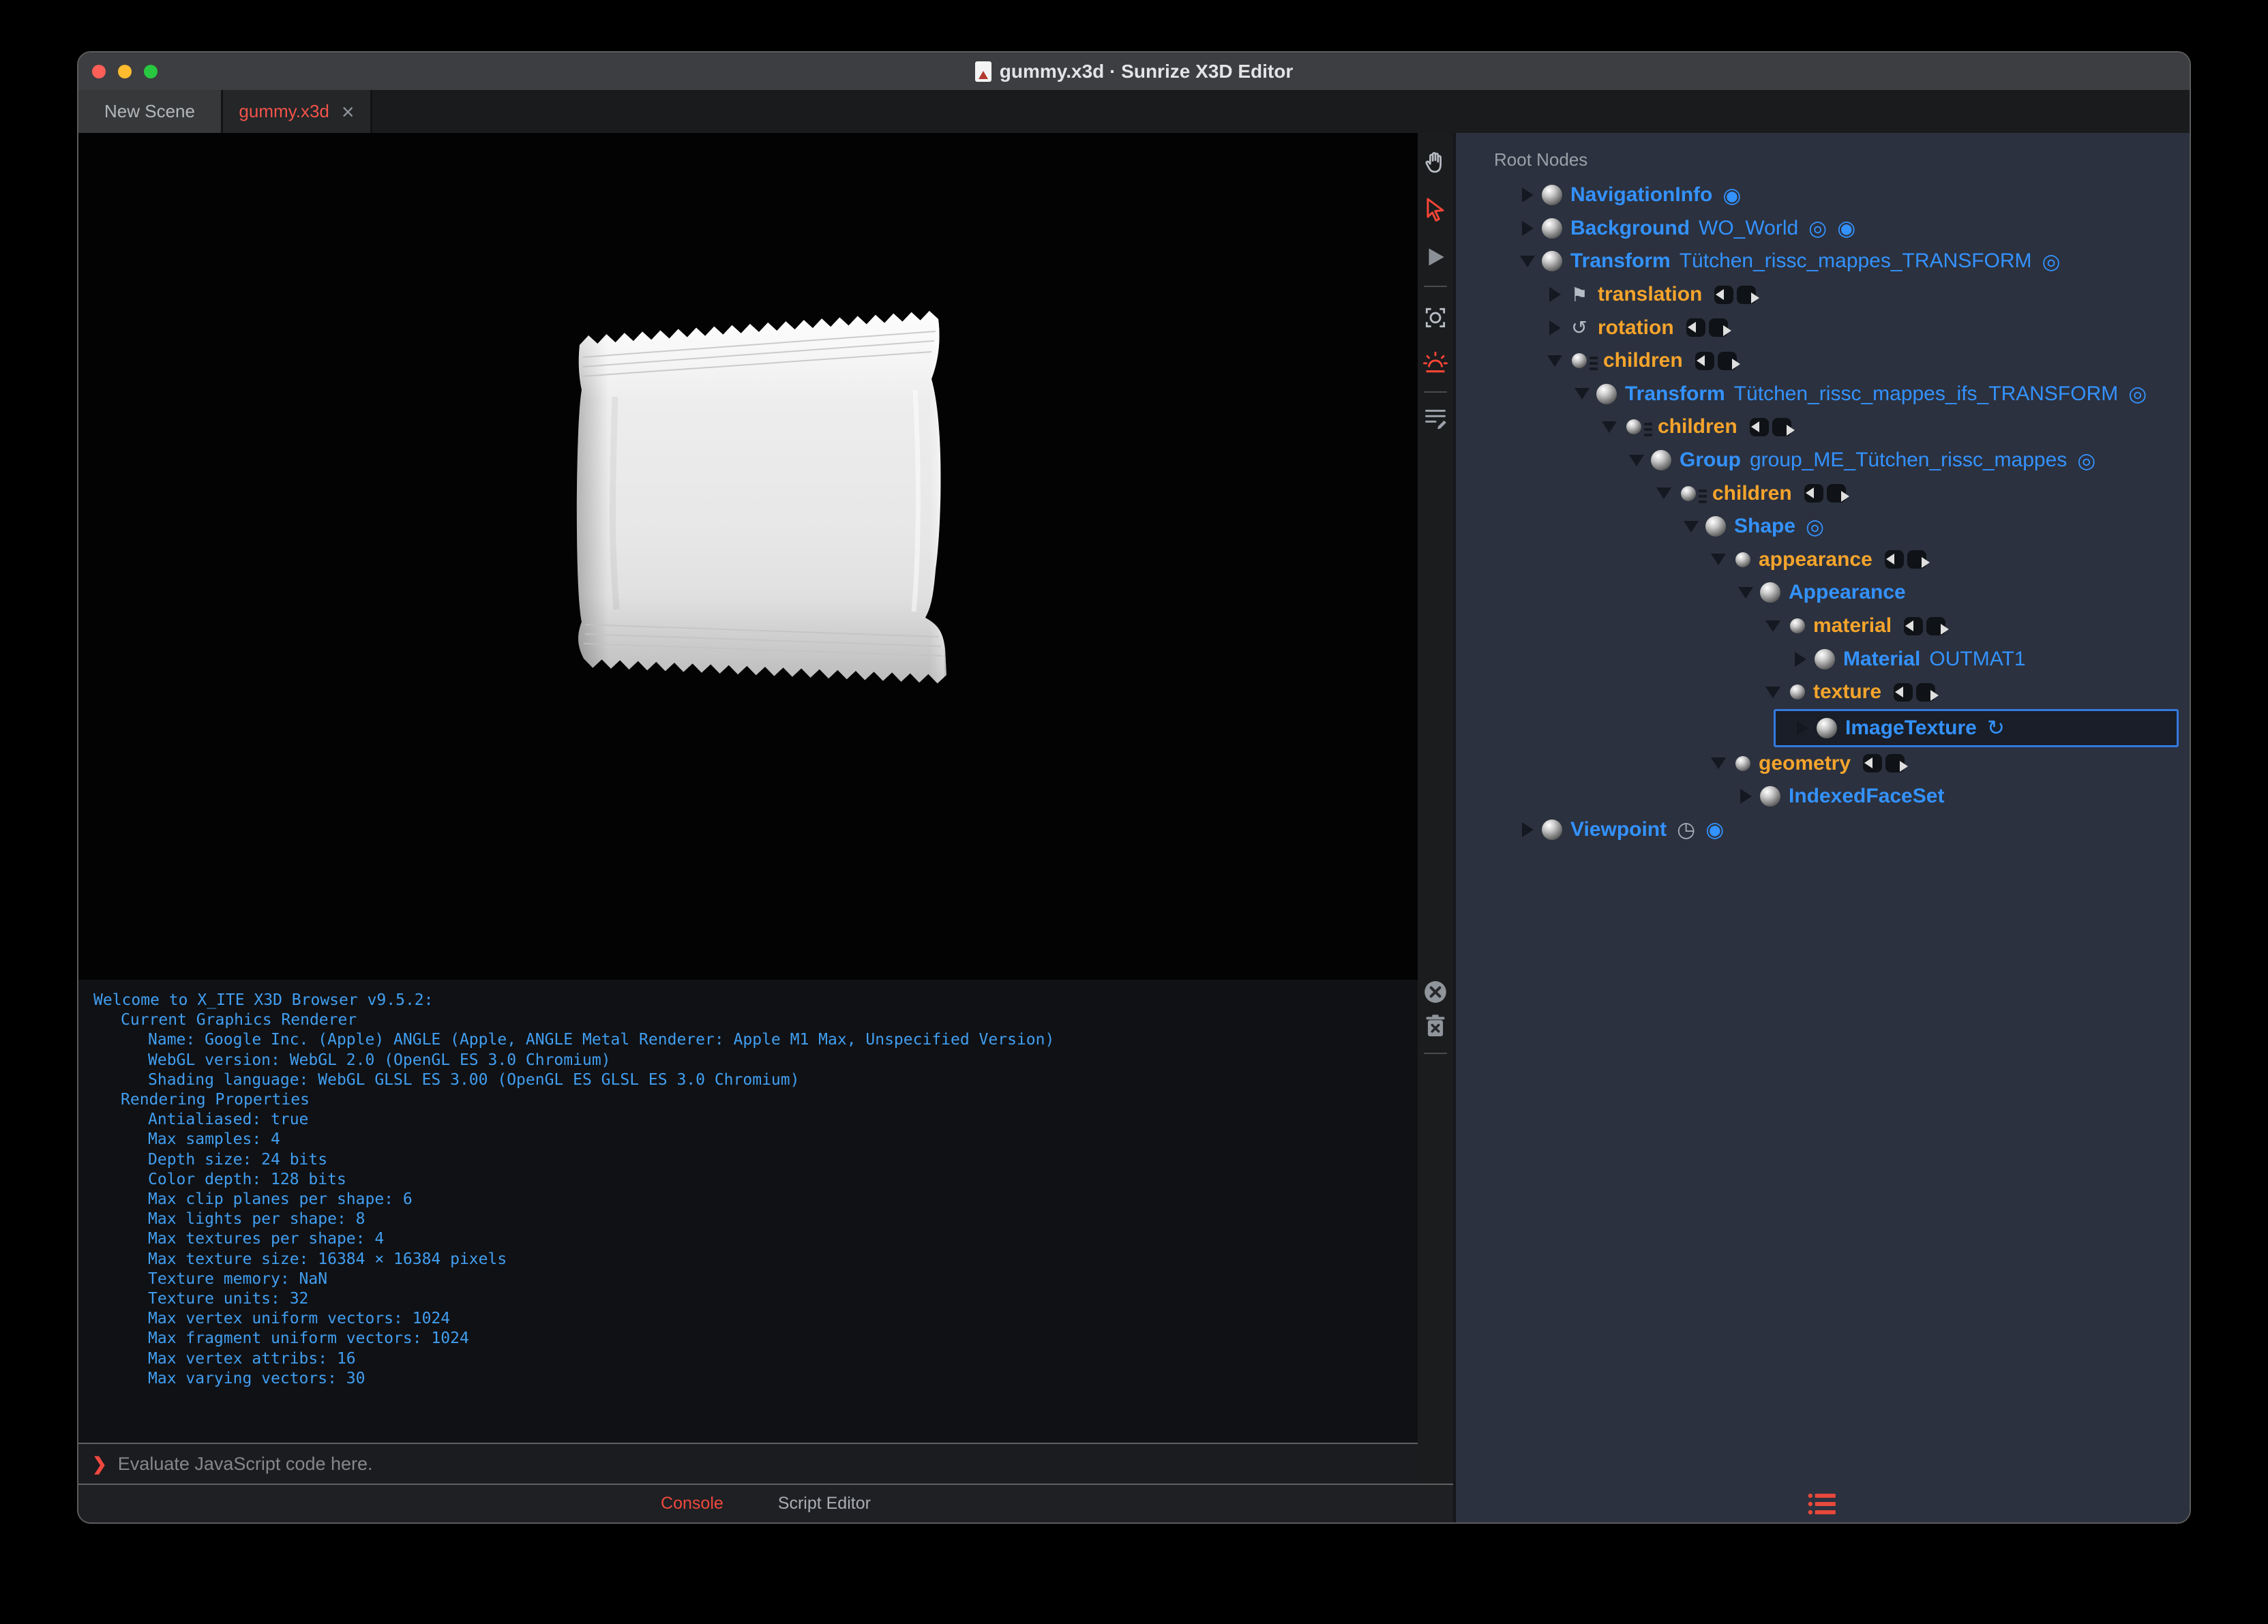 This screenshot has height=1624, width=2268. I want to click on node-type-name: appearance, so click(1815, 559).